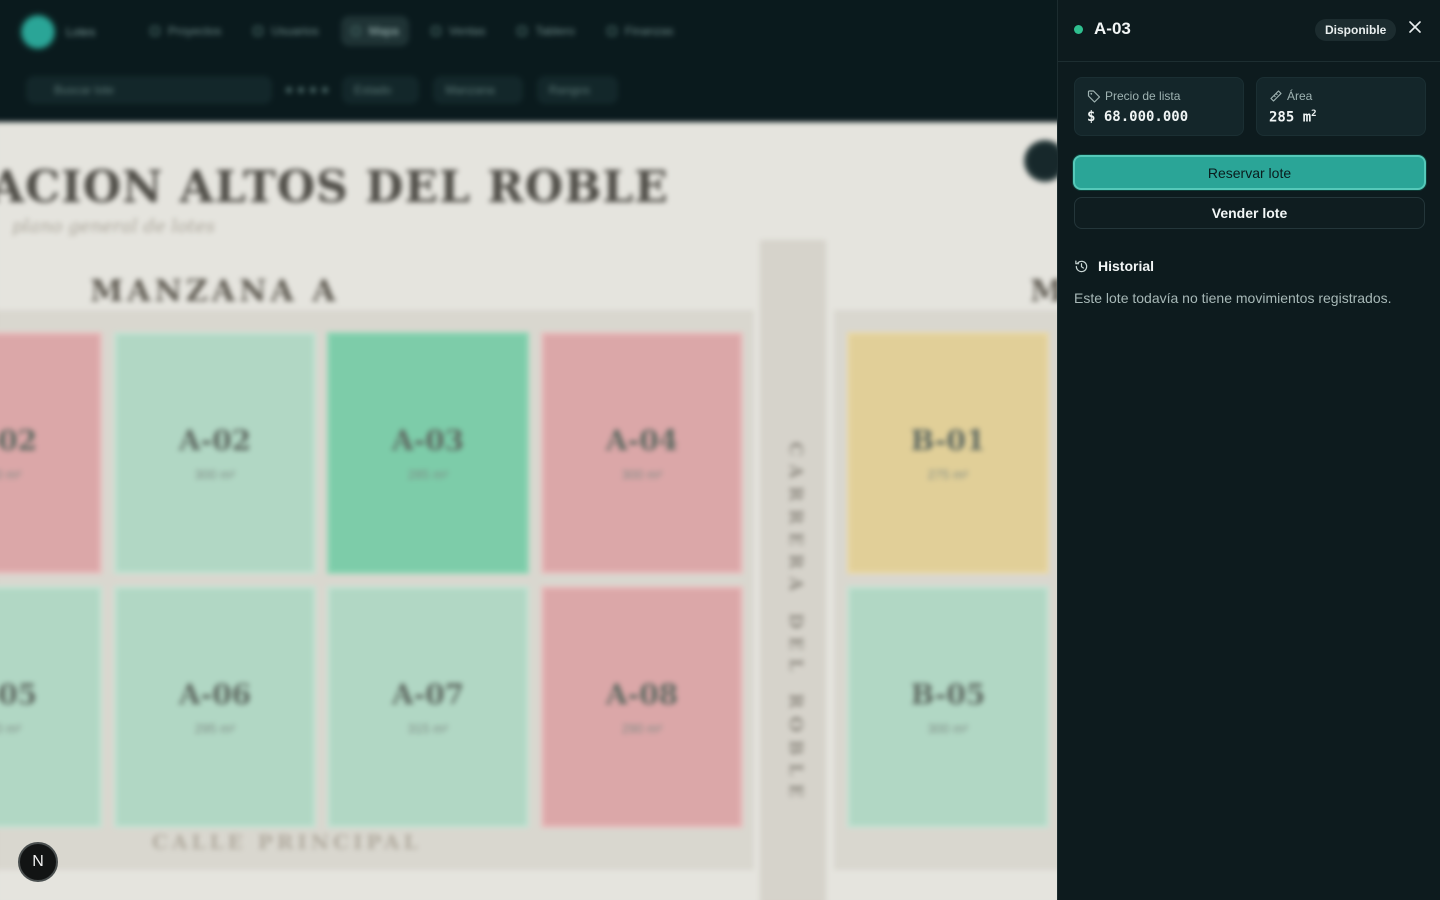 This screenshot has height=900, width=1440. I want to click on folder-icon, so click(155, 31).